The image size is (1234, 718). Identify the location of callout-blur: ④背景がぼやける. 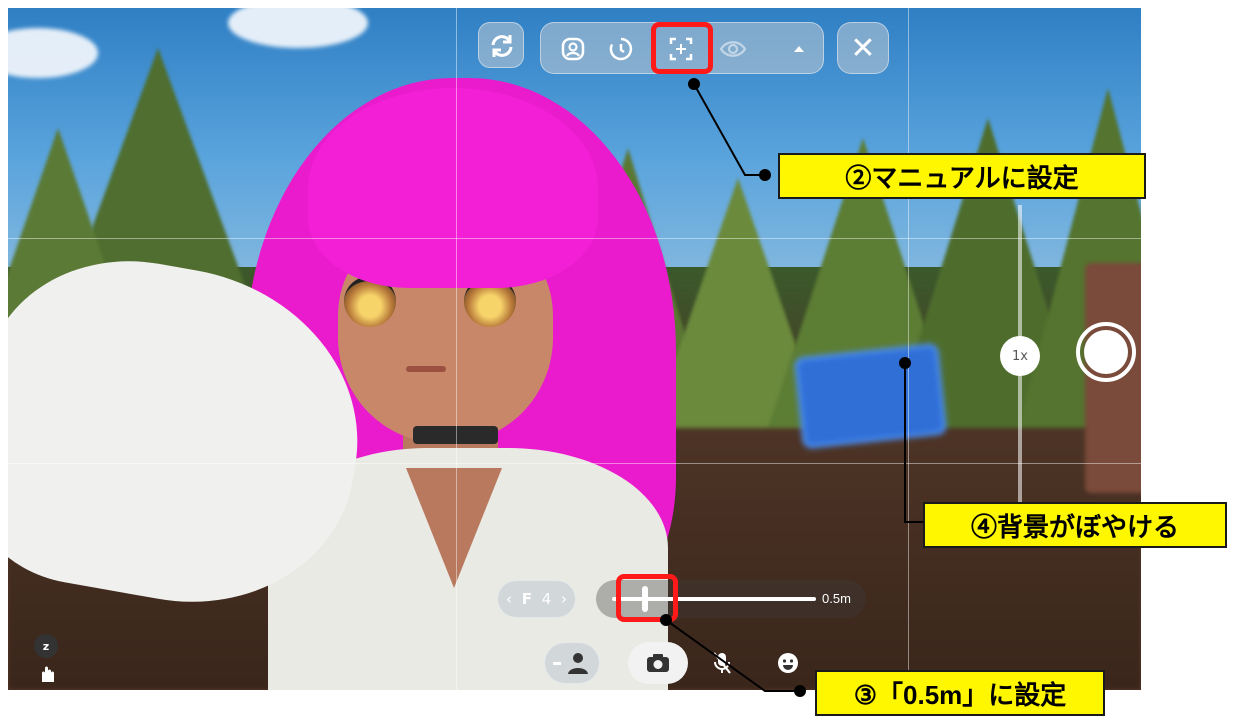
(1075, 525).